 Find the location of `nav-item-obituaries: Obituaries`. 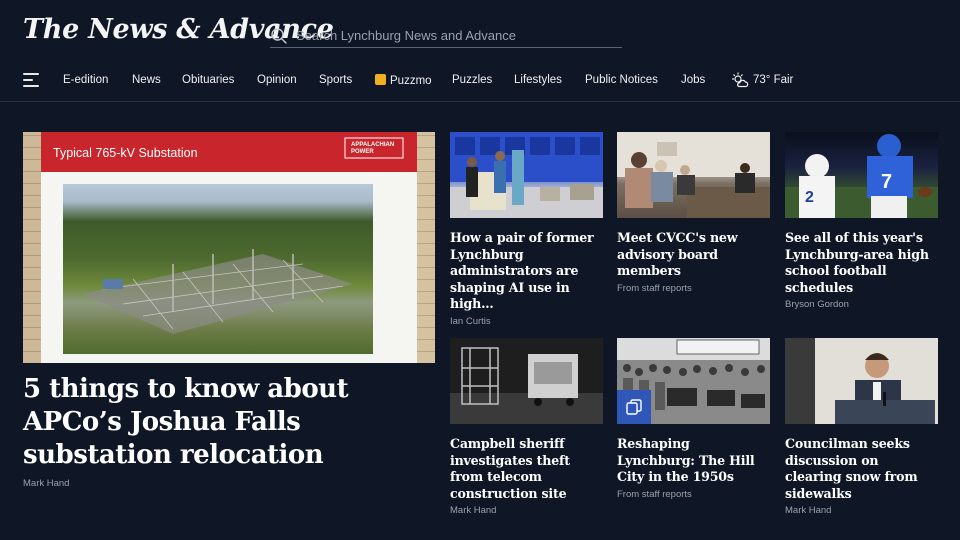

nav-item-obituaries: Obituaries is located at coordinates (208, 80).